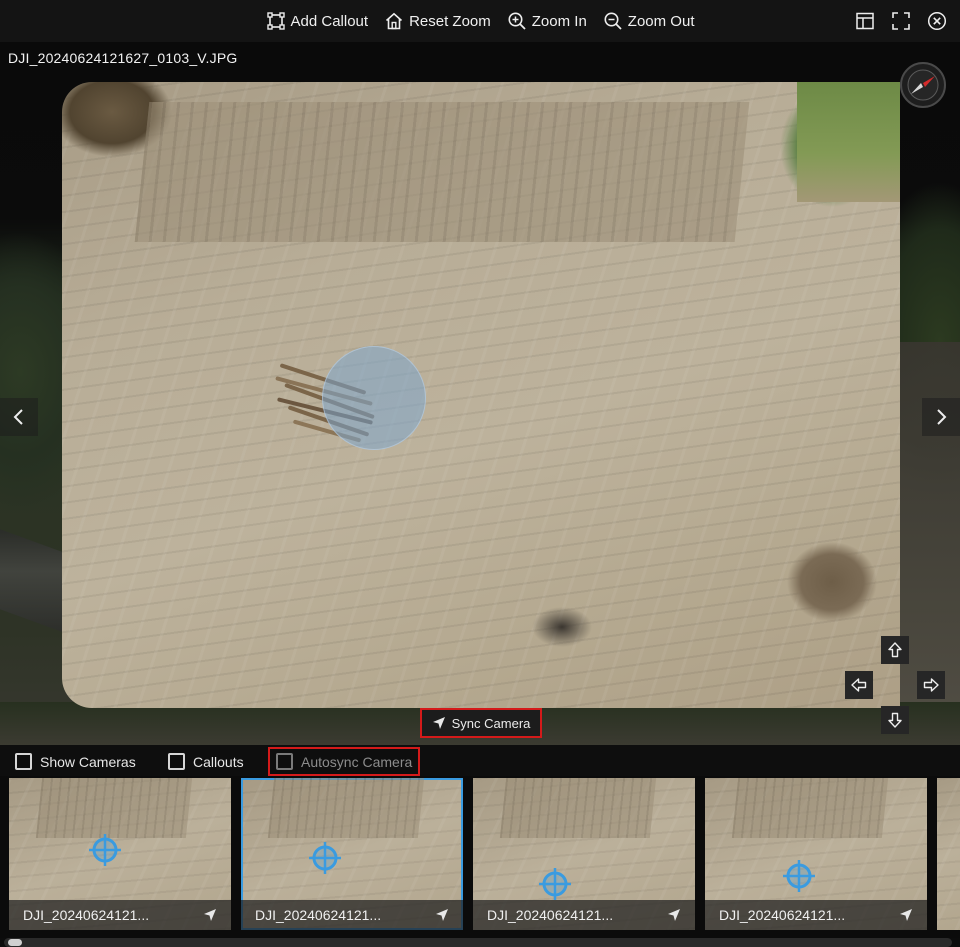 This screenshot has width=960, height=947. What do you see at coordinates (123, 58) in the screenshot?
I see `image-filename: DJI_20240624121627_0103_V.JPG` at bounding box center [123, 58].